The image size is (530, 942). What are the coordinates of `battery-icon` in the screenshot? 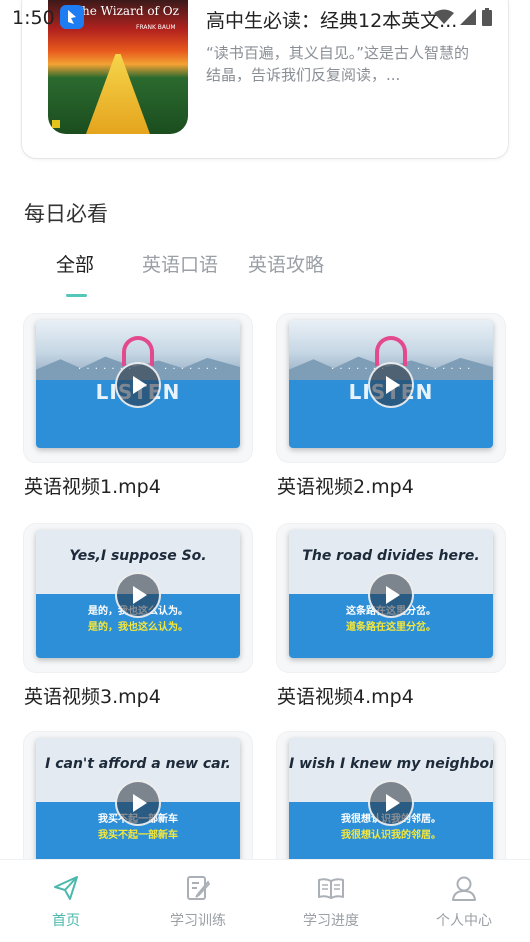 It's located at (487, 17).